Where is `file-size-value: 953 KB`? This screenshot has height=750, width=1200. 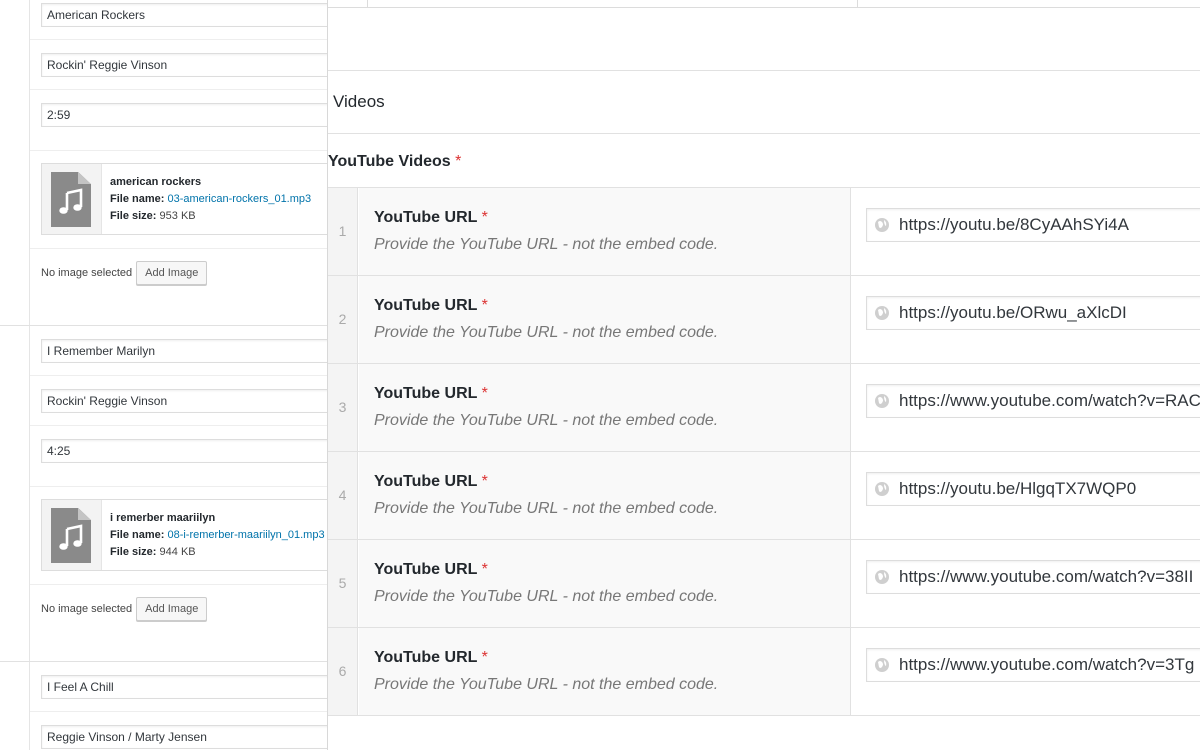
file-size-value: 953 KB is located at coordinates (177, 216).